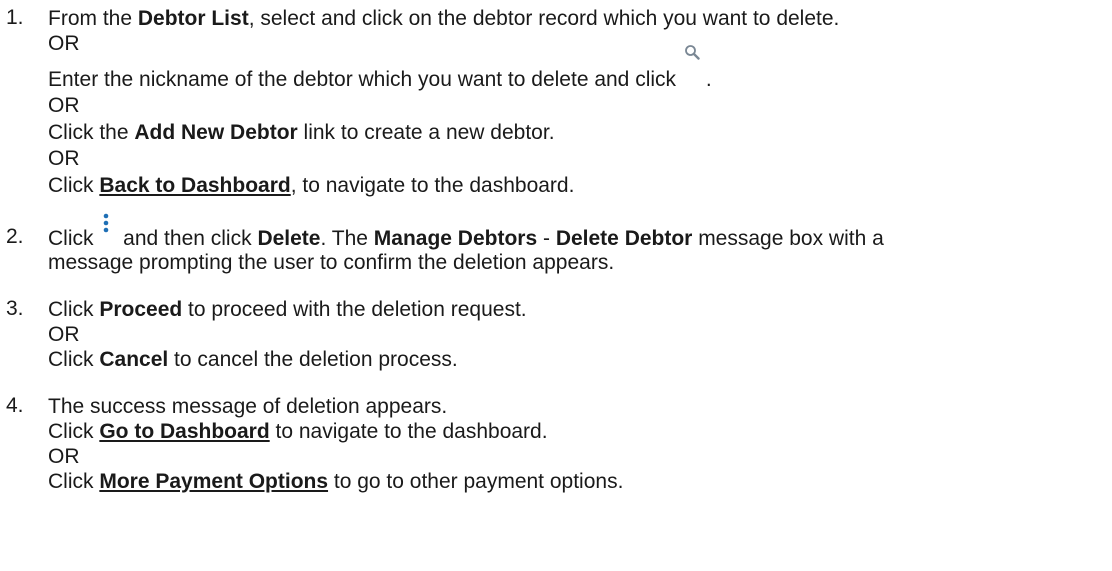  I want to click on step-number: 3., so click(15, 308).